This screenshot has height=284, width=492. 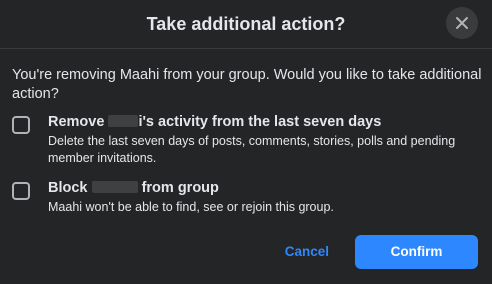 What do you see at coordinates (21, 125) in the screenshot?
I see `remove-activity-checkbox` at bounding box center [21, 125].